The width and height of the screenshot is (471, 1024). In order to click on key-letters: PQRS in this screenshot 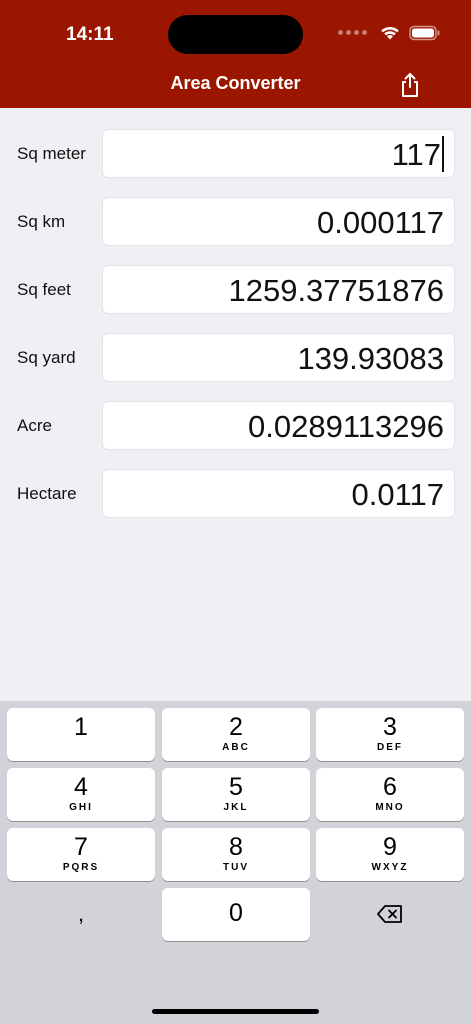, I will do `click(81, 867)`.